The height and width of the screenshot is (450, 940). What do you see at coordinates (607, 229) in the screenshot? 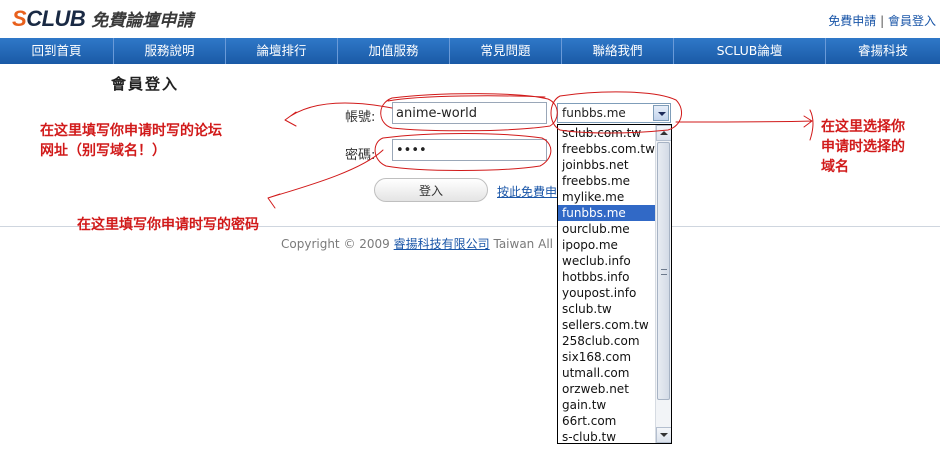
I see `dropdown-option: ourclub.me` at bounding box center [607, 229].